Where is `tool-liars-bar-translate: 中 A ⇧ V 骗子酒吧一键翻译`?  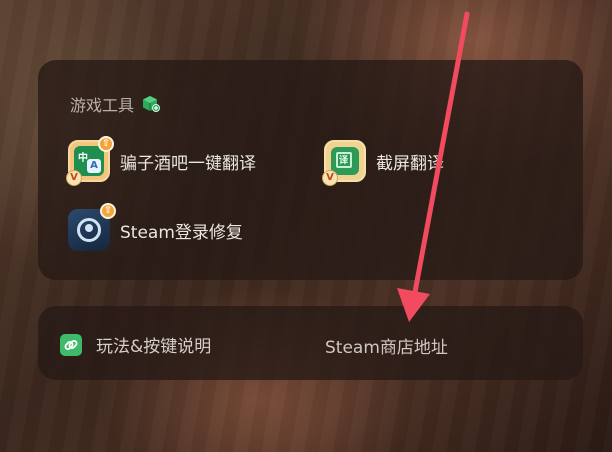
tool-liars-bar-translate: 中 A ⇧ V 骗子酒吧一键翻译 is located at coordinates (161, 161).